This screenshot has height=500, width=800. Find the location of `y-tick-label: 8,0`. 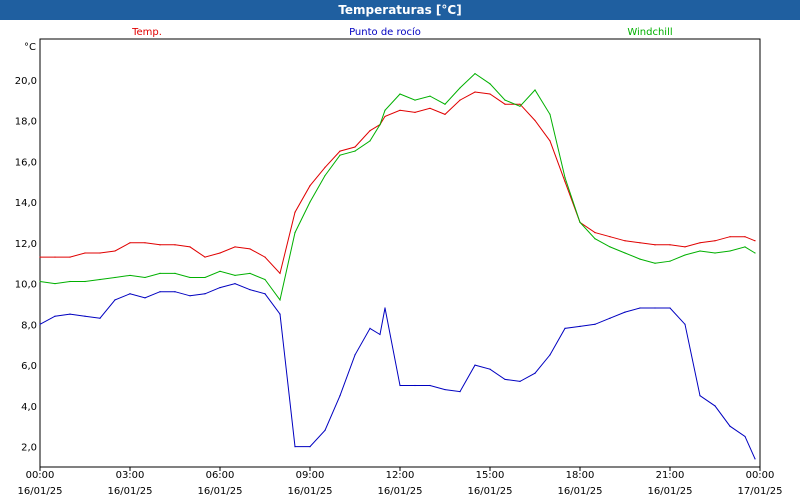

y-tick-label: 8,0 is located at coordinates (29, 325).